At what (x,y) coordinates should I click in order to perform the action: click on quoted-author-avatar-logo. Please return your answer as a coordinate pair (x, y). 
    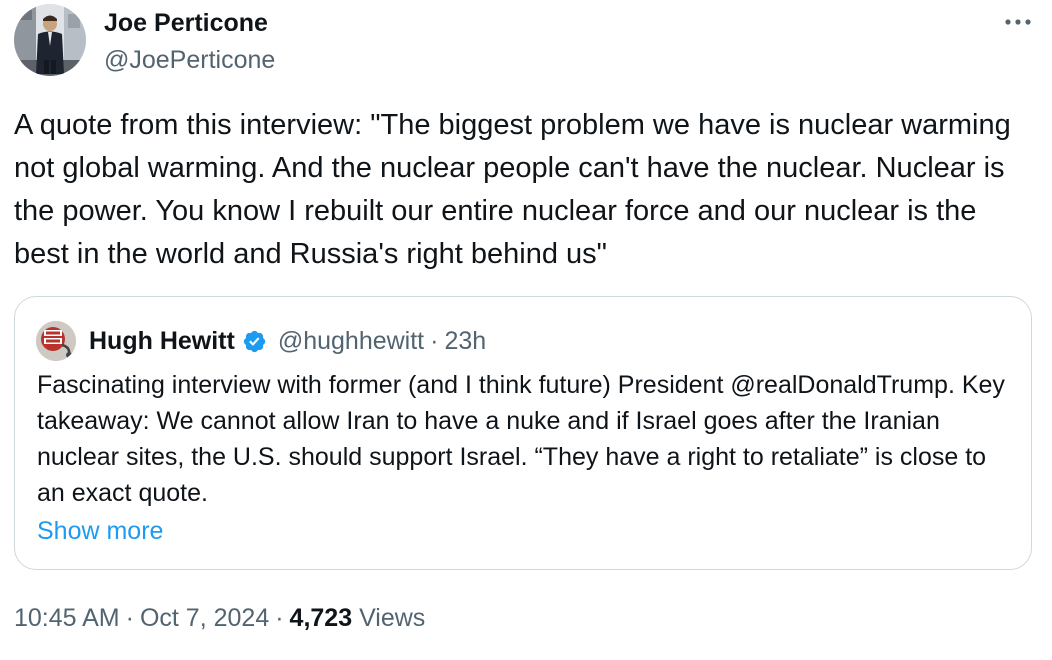
    Looking at the image, I should click on (56, 341).